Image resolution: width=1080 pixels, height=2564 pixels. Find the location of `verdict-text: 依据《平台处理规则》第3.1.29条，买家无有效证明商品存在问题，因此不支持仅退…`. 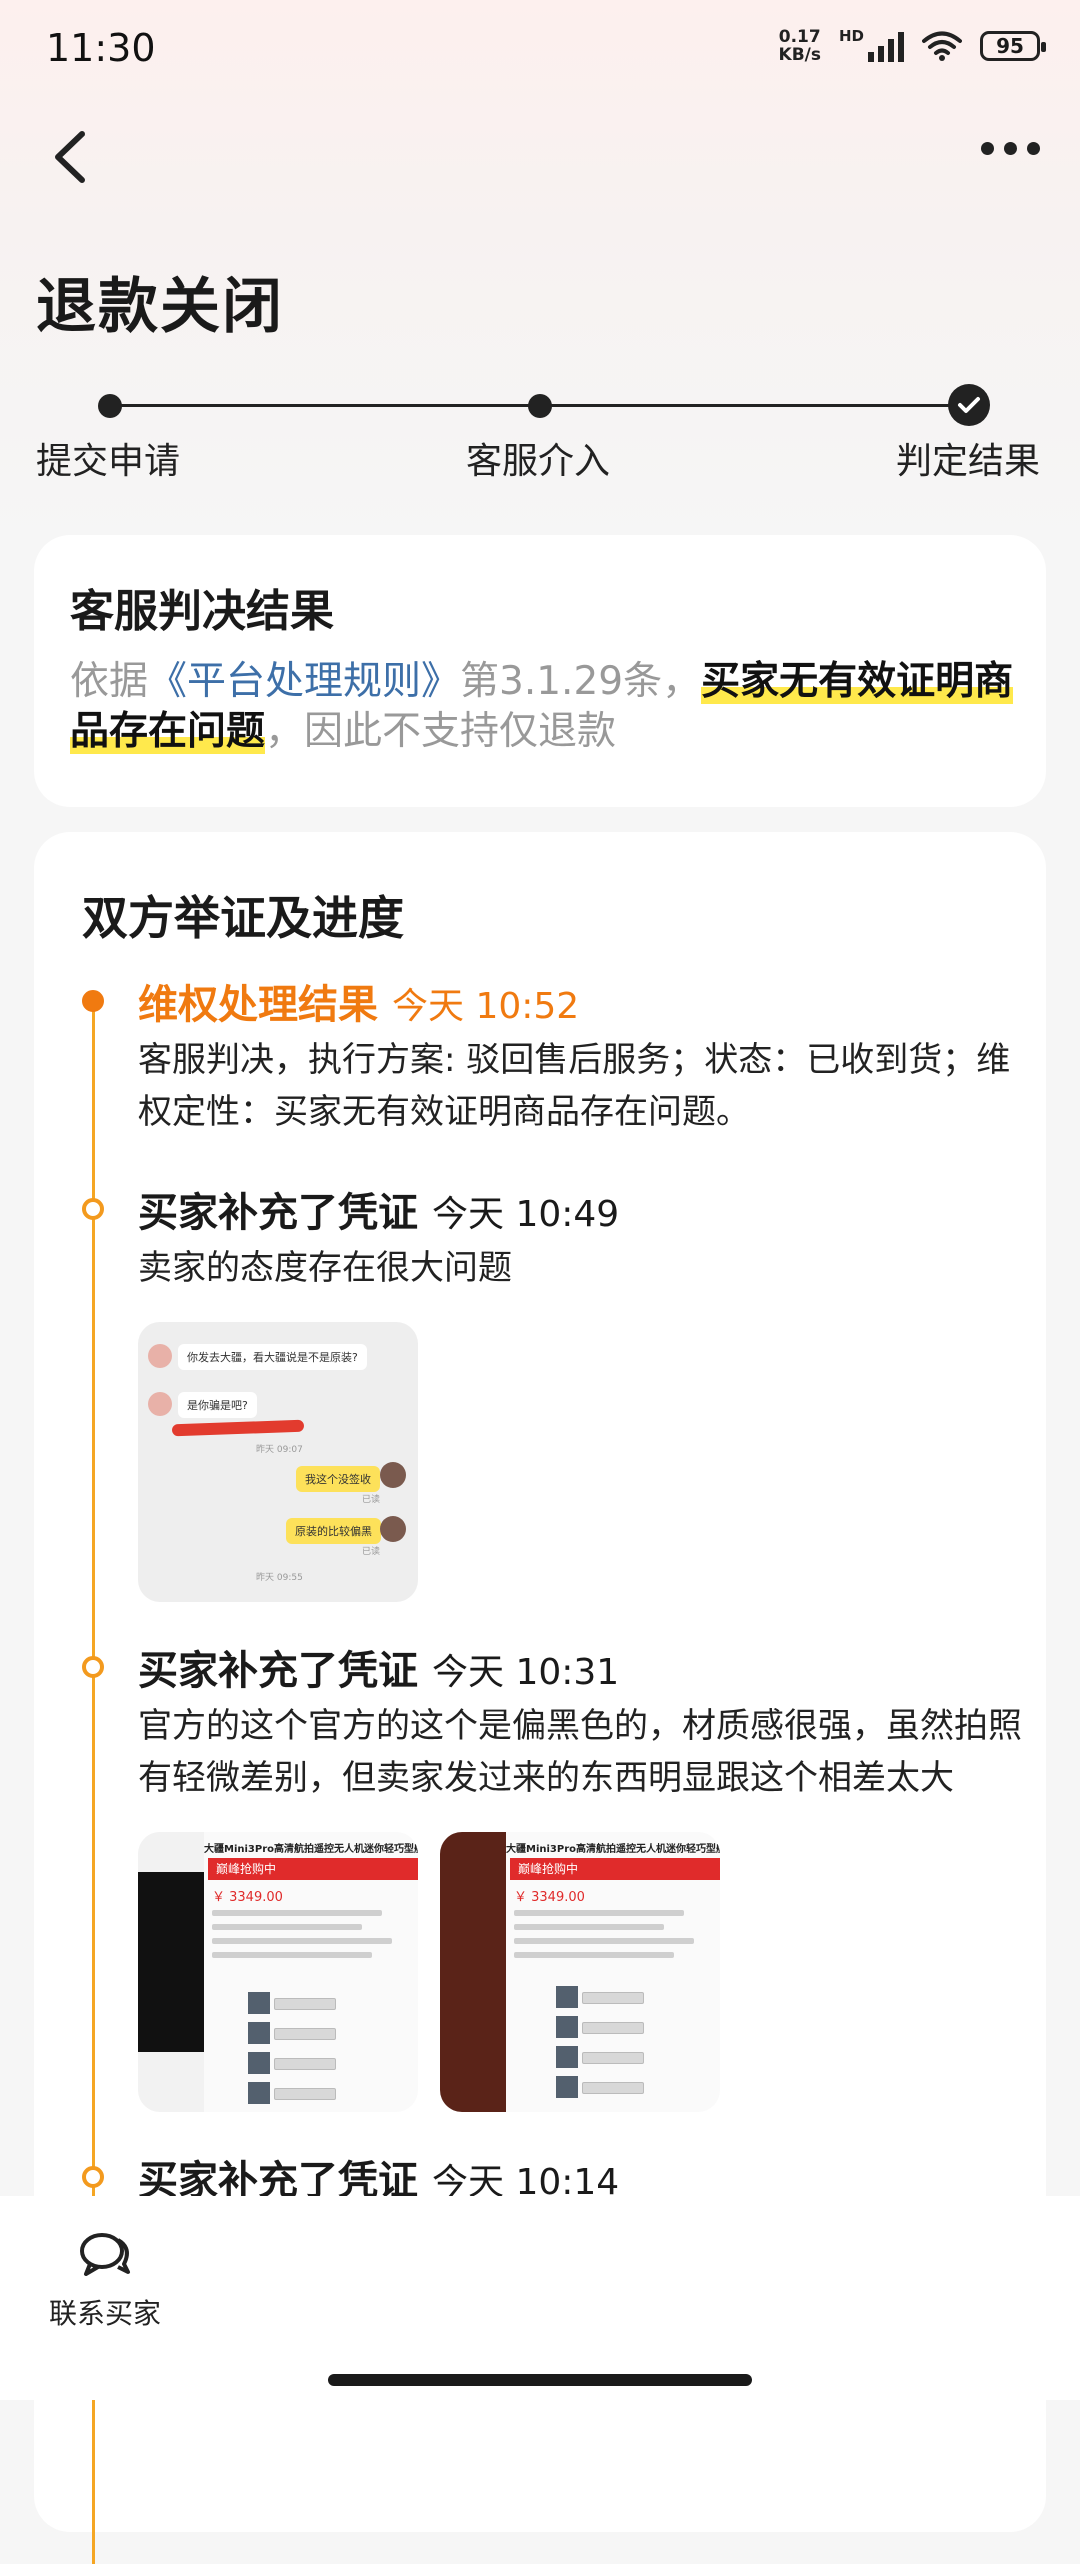

verdict-text: 依据《平台处理规则》第3.1.29条，买家无有效证明商品存在问题，因此不支持仅退… is located at coordinates (542, 706).